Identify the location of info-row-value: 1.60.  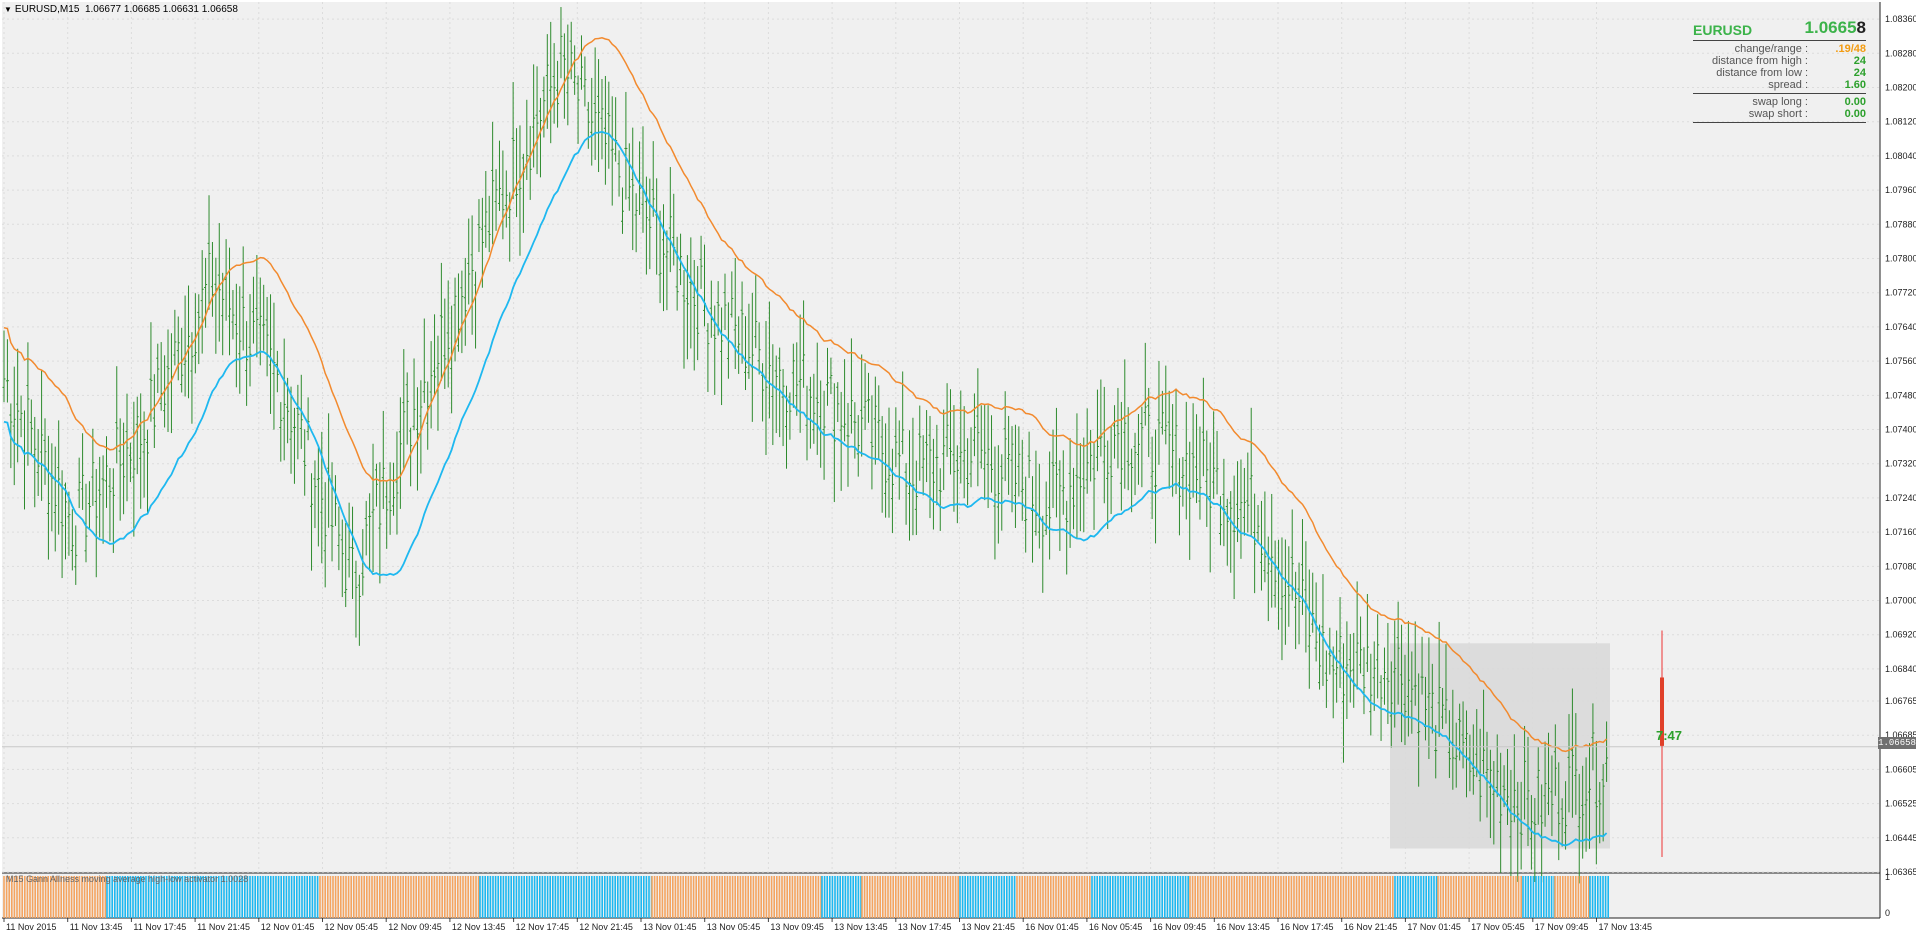
(1855, 85).